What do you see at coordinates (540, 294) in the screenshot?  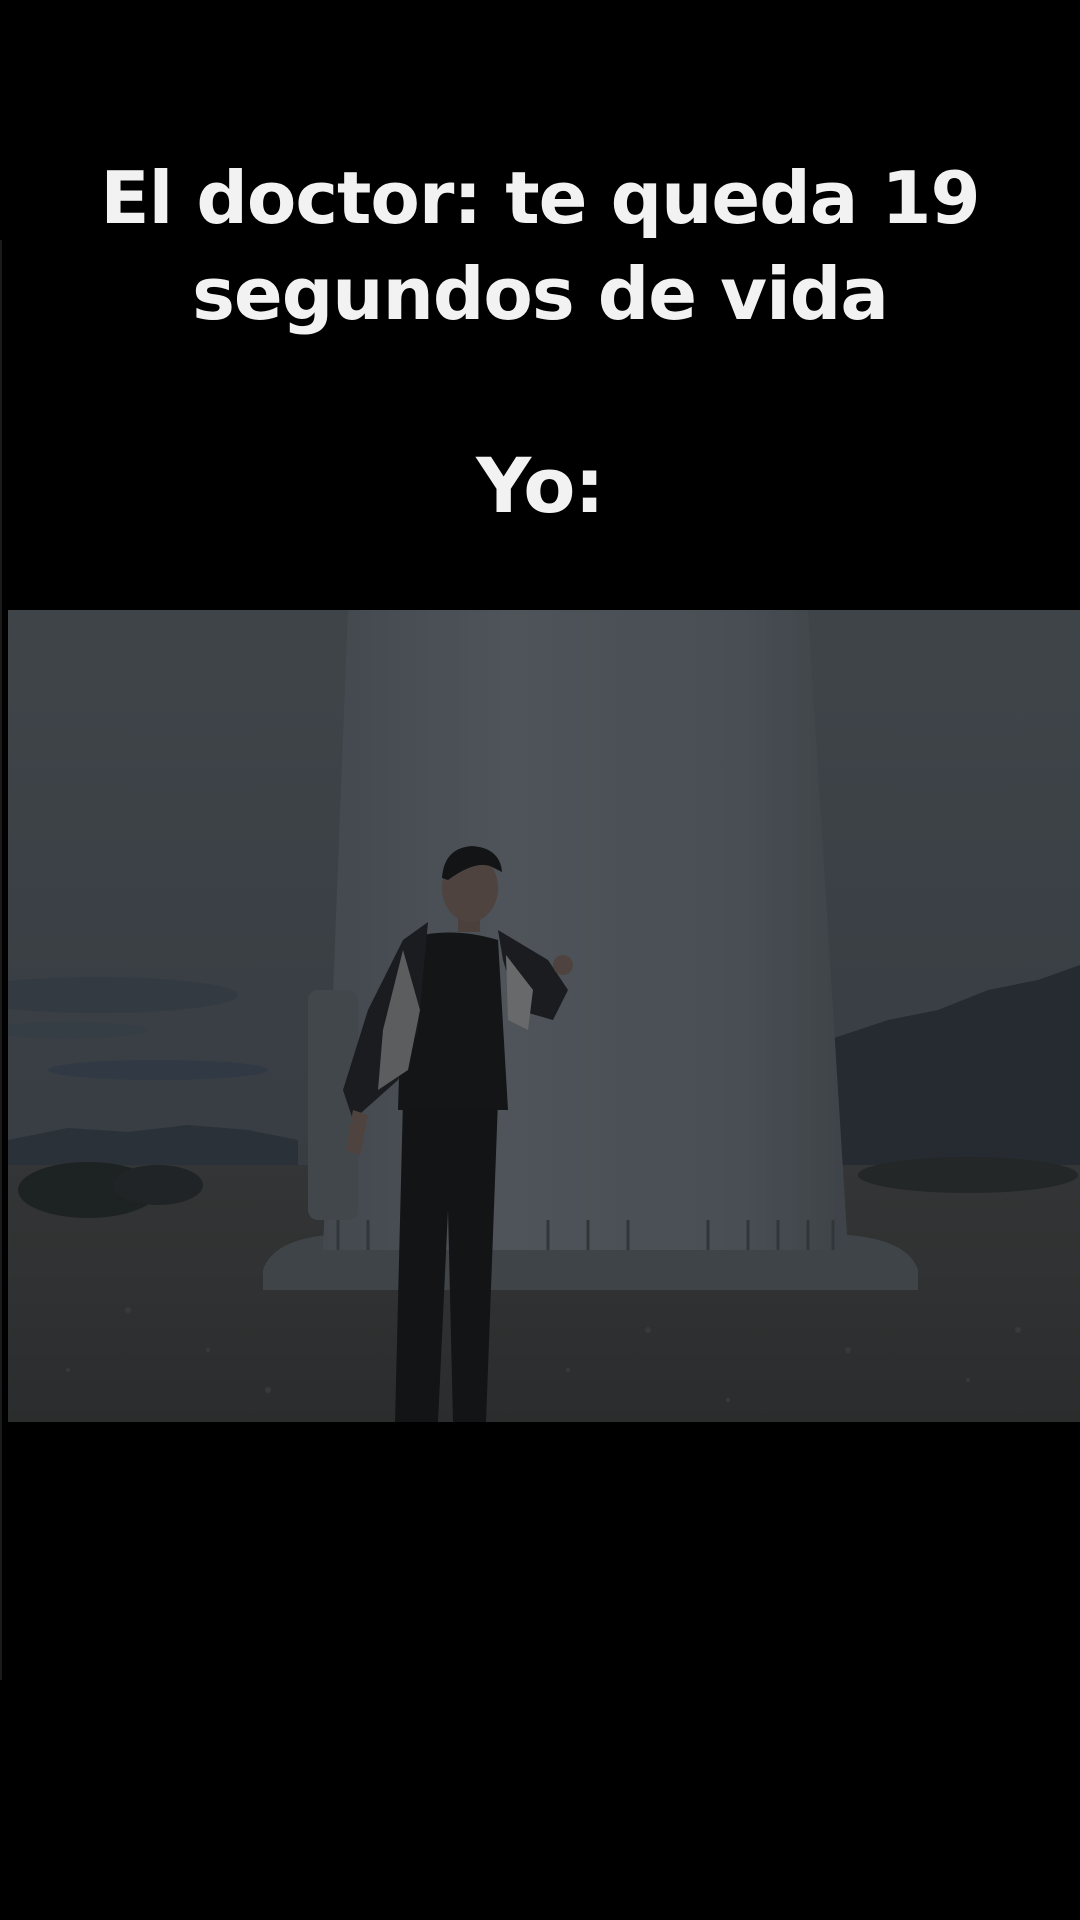 I see `meme-caption-line-2: segundos de vida` at bounding box center [540, 294].